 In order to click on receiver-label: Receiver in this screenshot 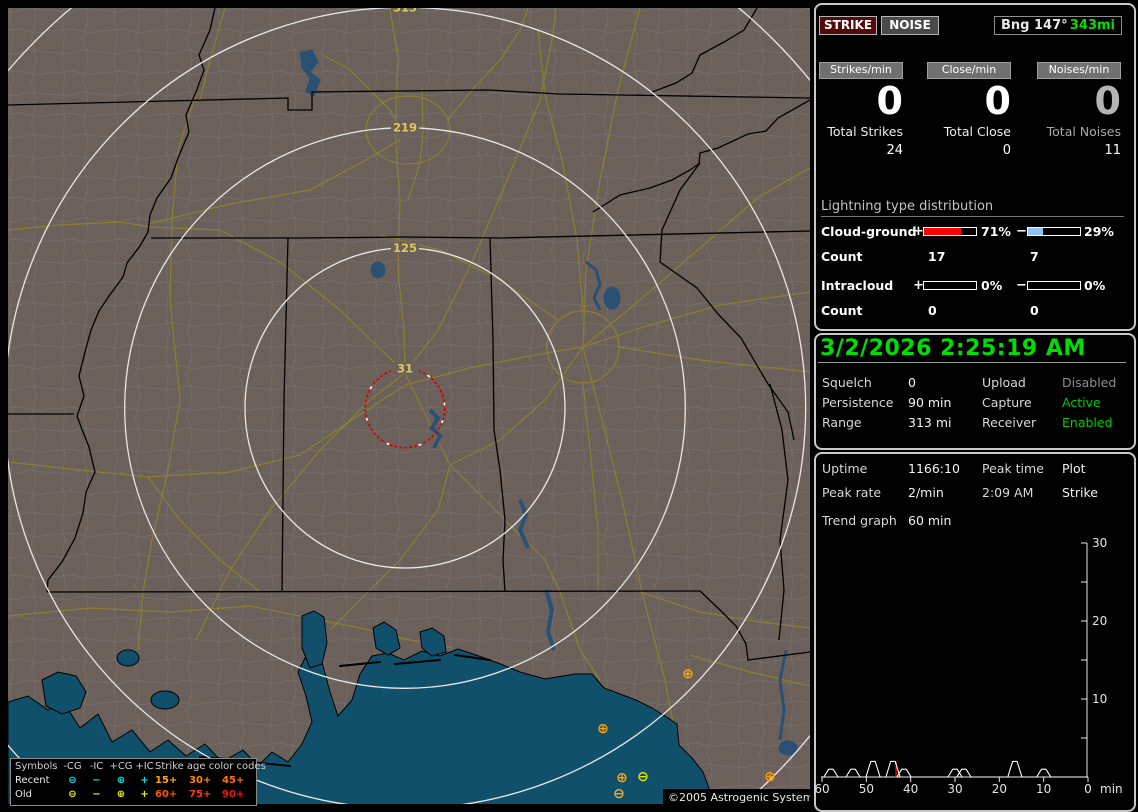, I will do `click(1009, 422)`.